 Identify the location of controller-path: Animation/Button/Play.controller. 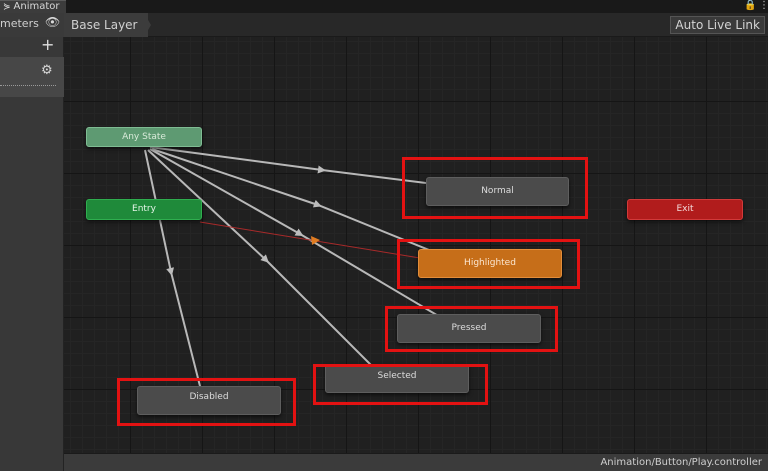
(681, 462).